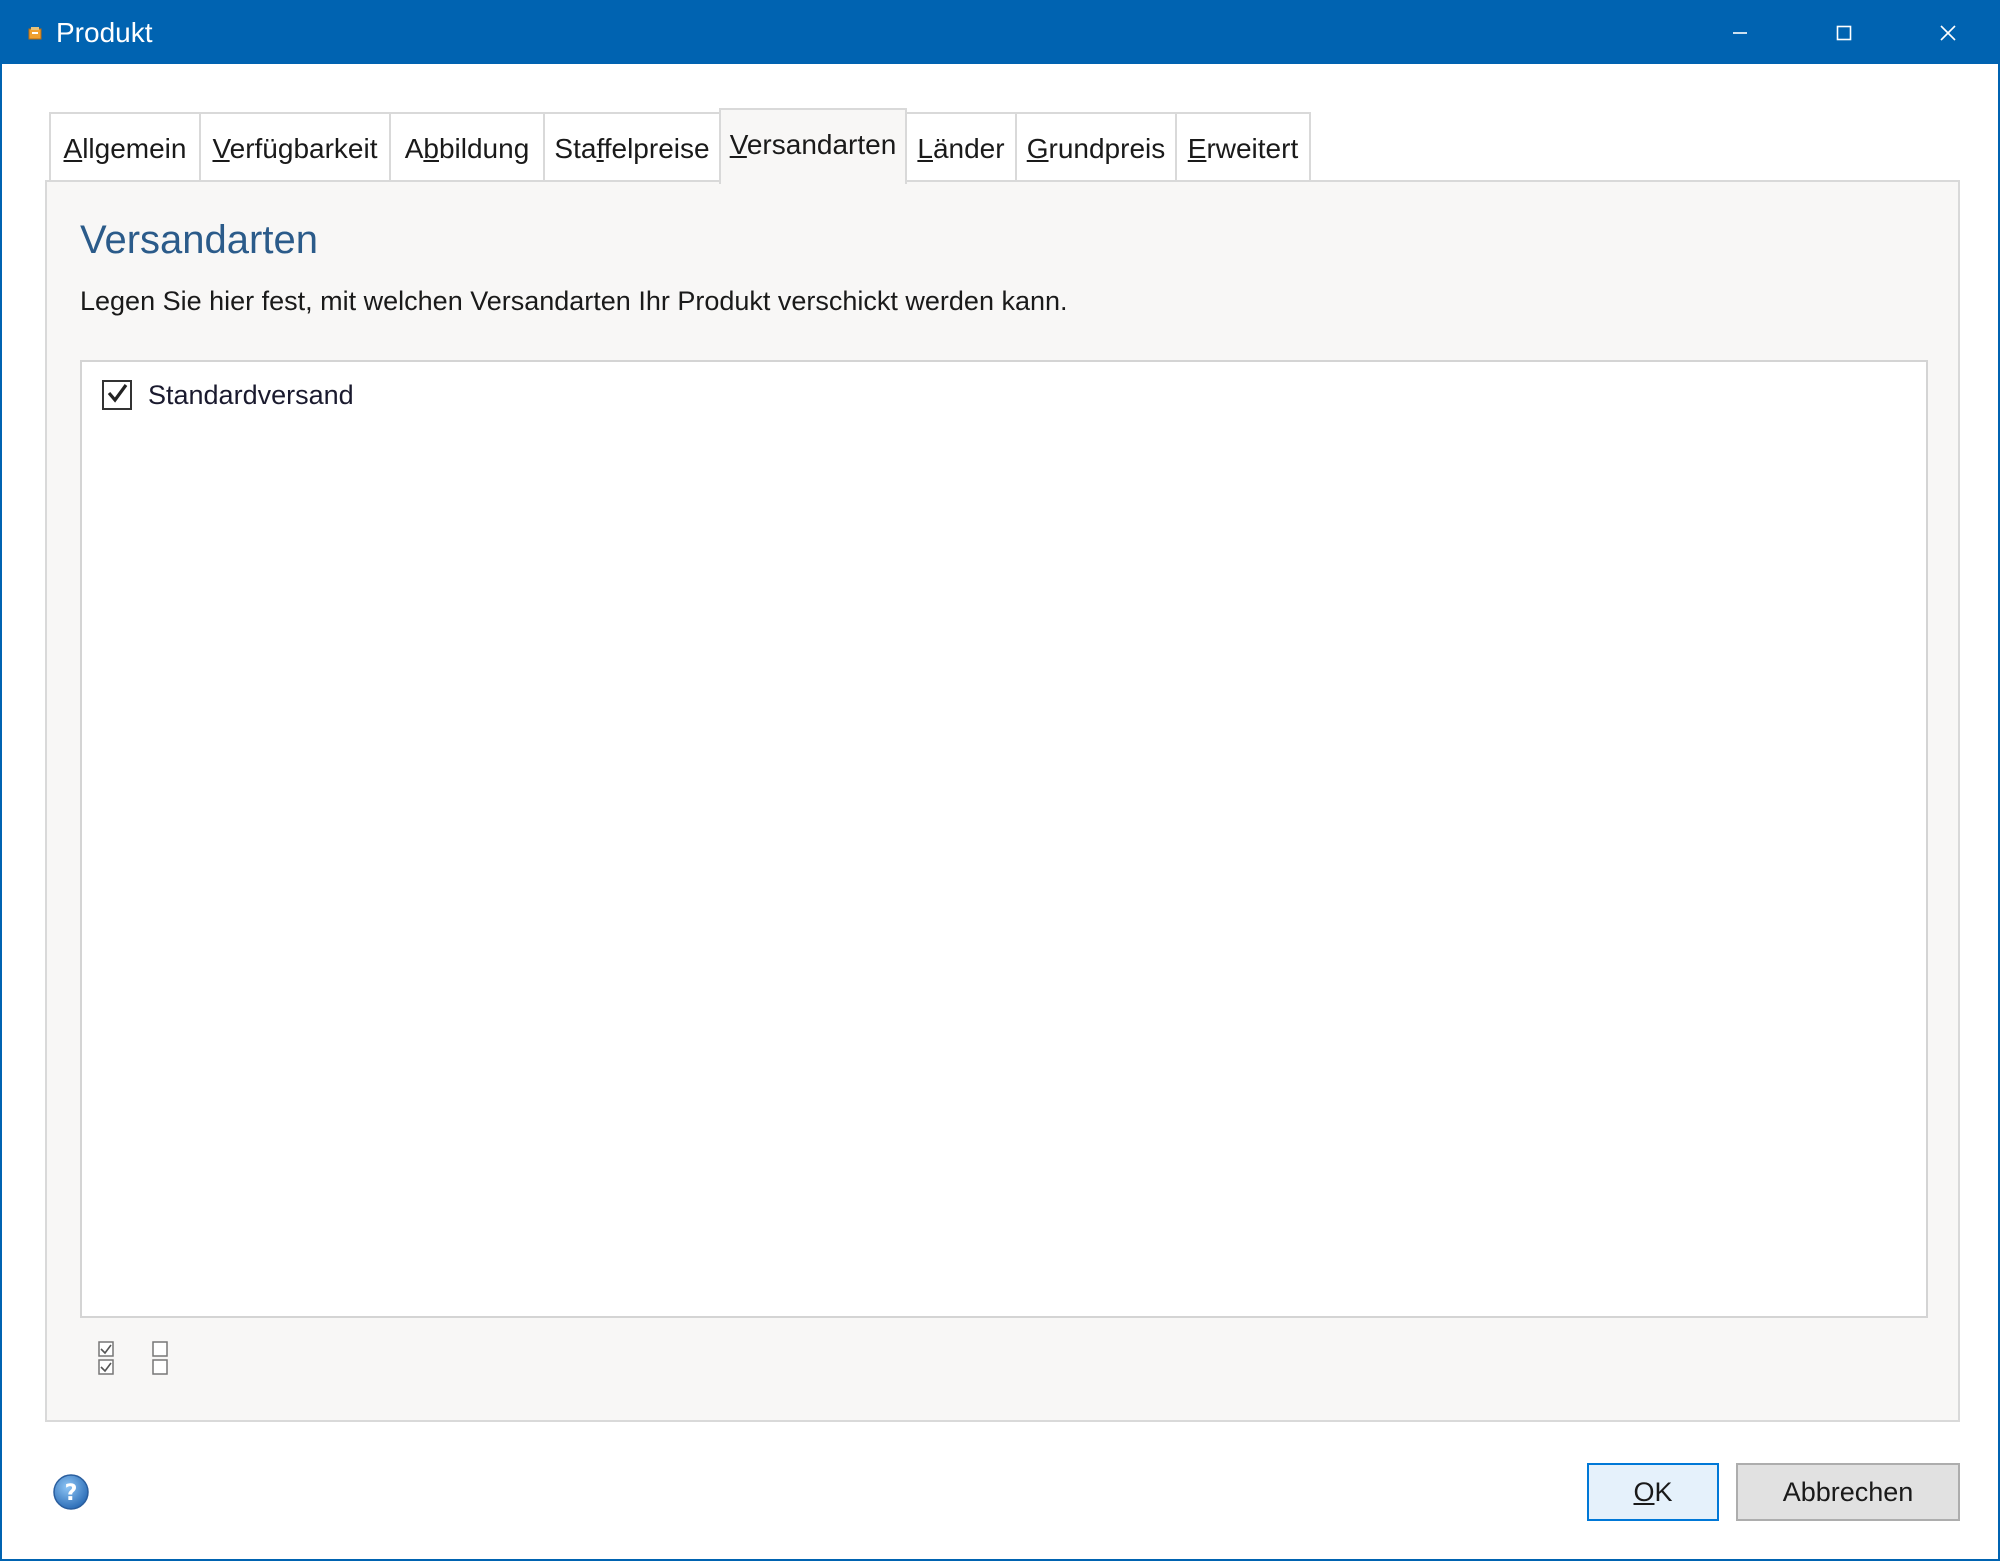 The height and width of the screenshot is (1561, 2000). I want to click on close-button, so click(1948, 33).